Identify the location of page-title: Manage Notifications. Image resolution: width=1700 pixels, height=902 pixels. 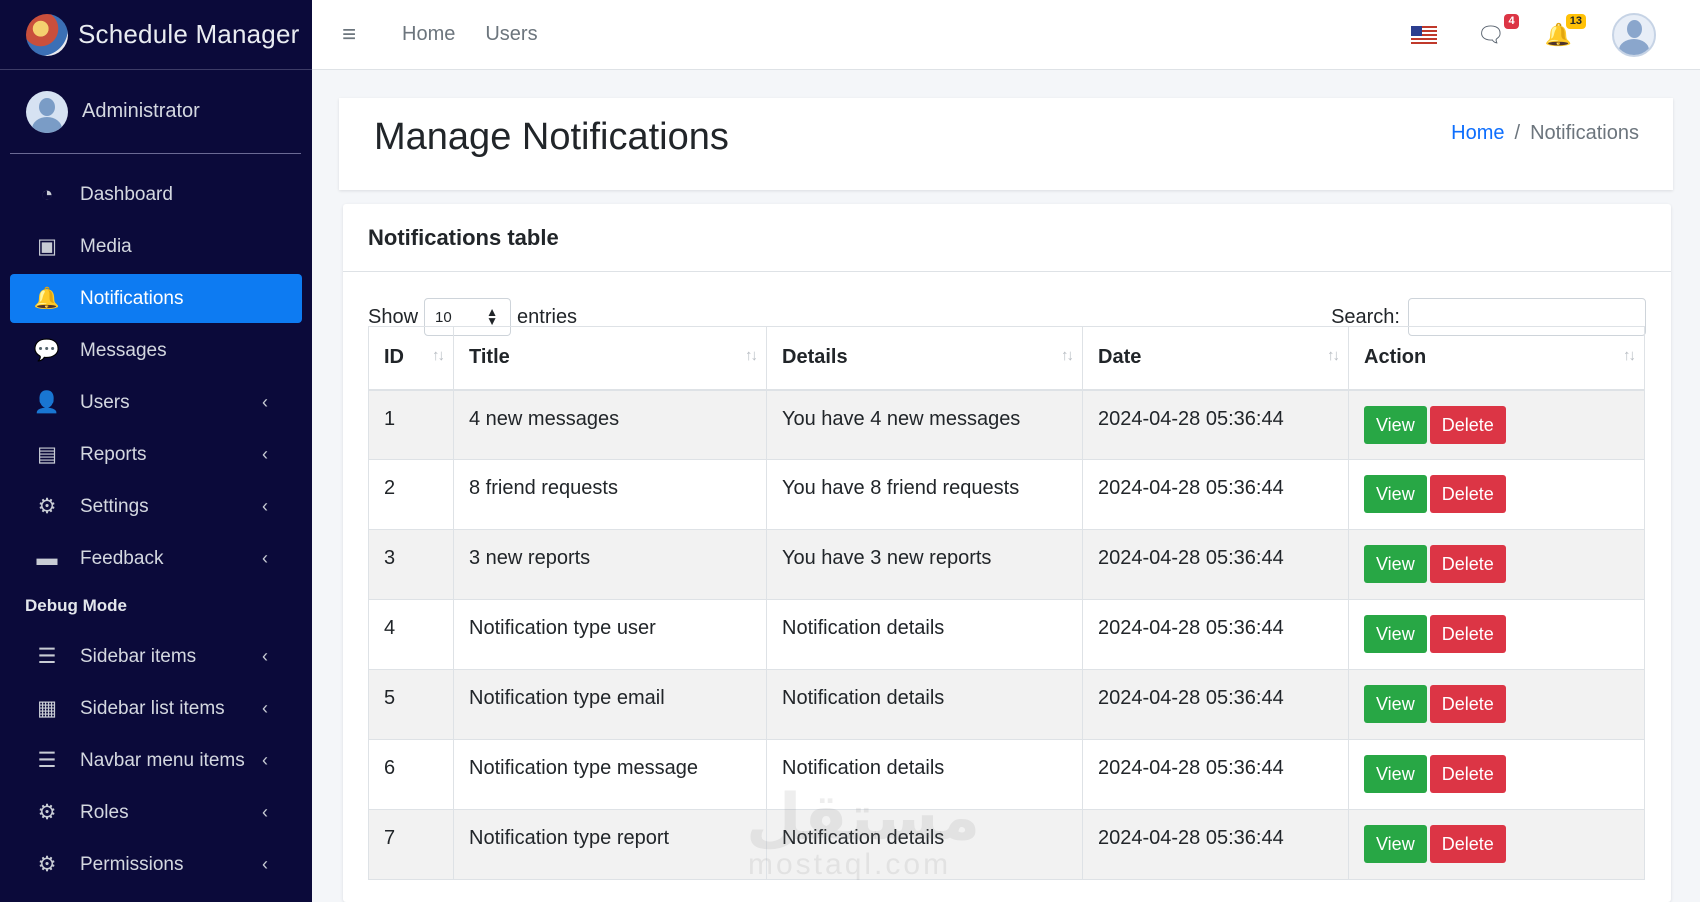
(551, 137).